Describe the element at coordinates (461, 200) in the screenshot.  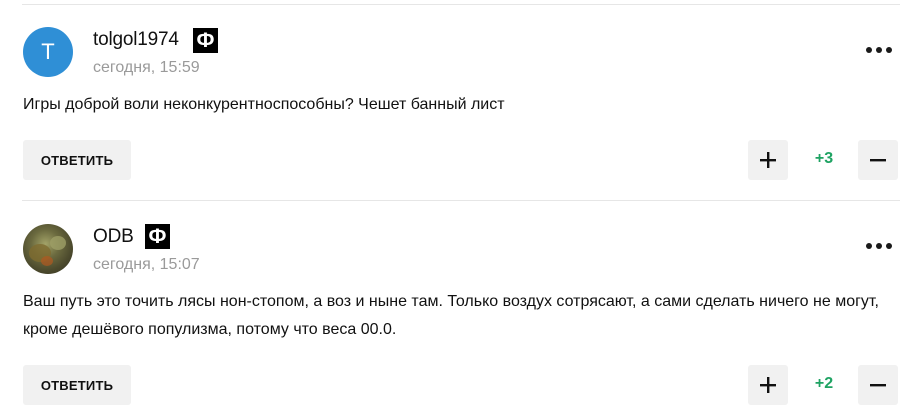
I see `comment-divider` at that location.